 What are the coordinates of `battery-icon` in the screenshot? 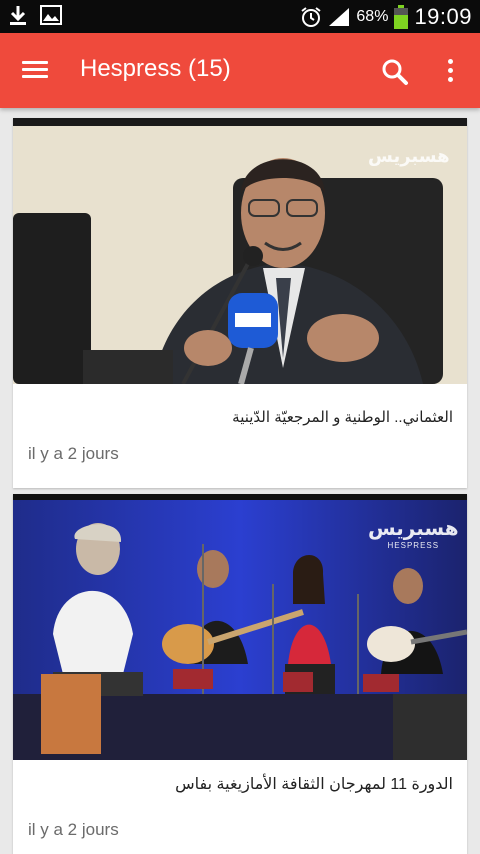 It's located at (401, 16).